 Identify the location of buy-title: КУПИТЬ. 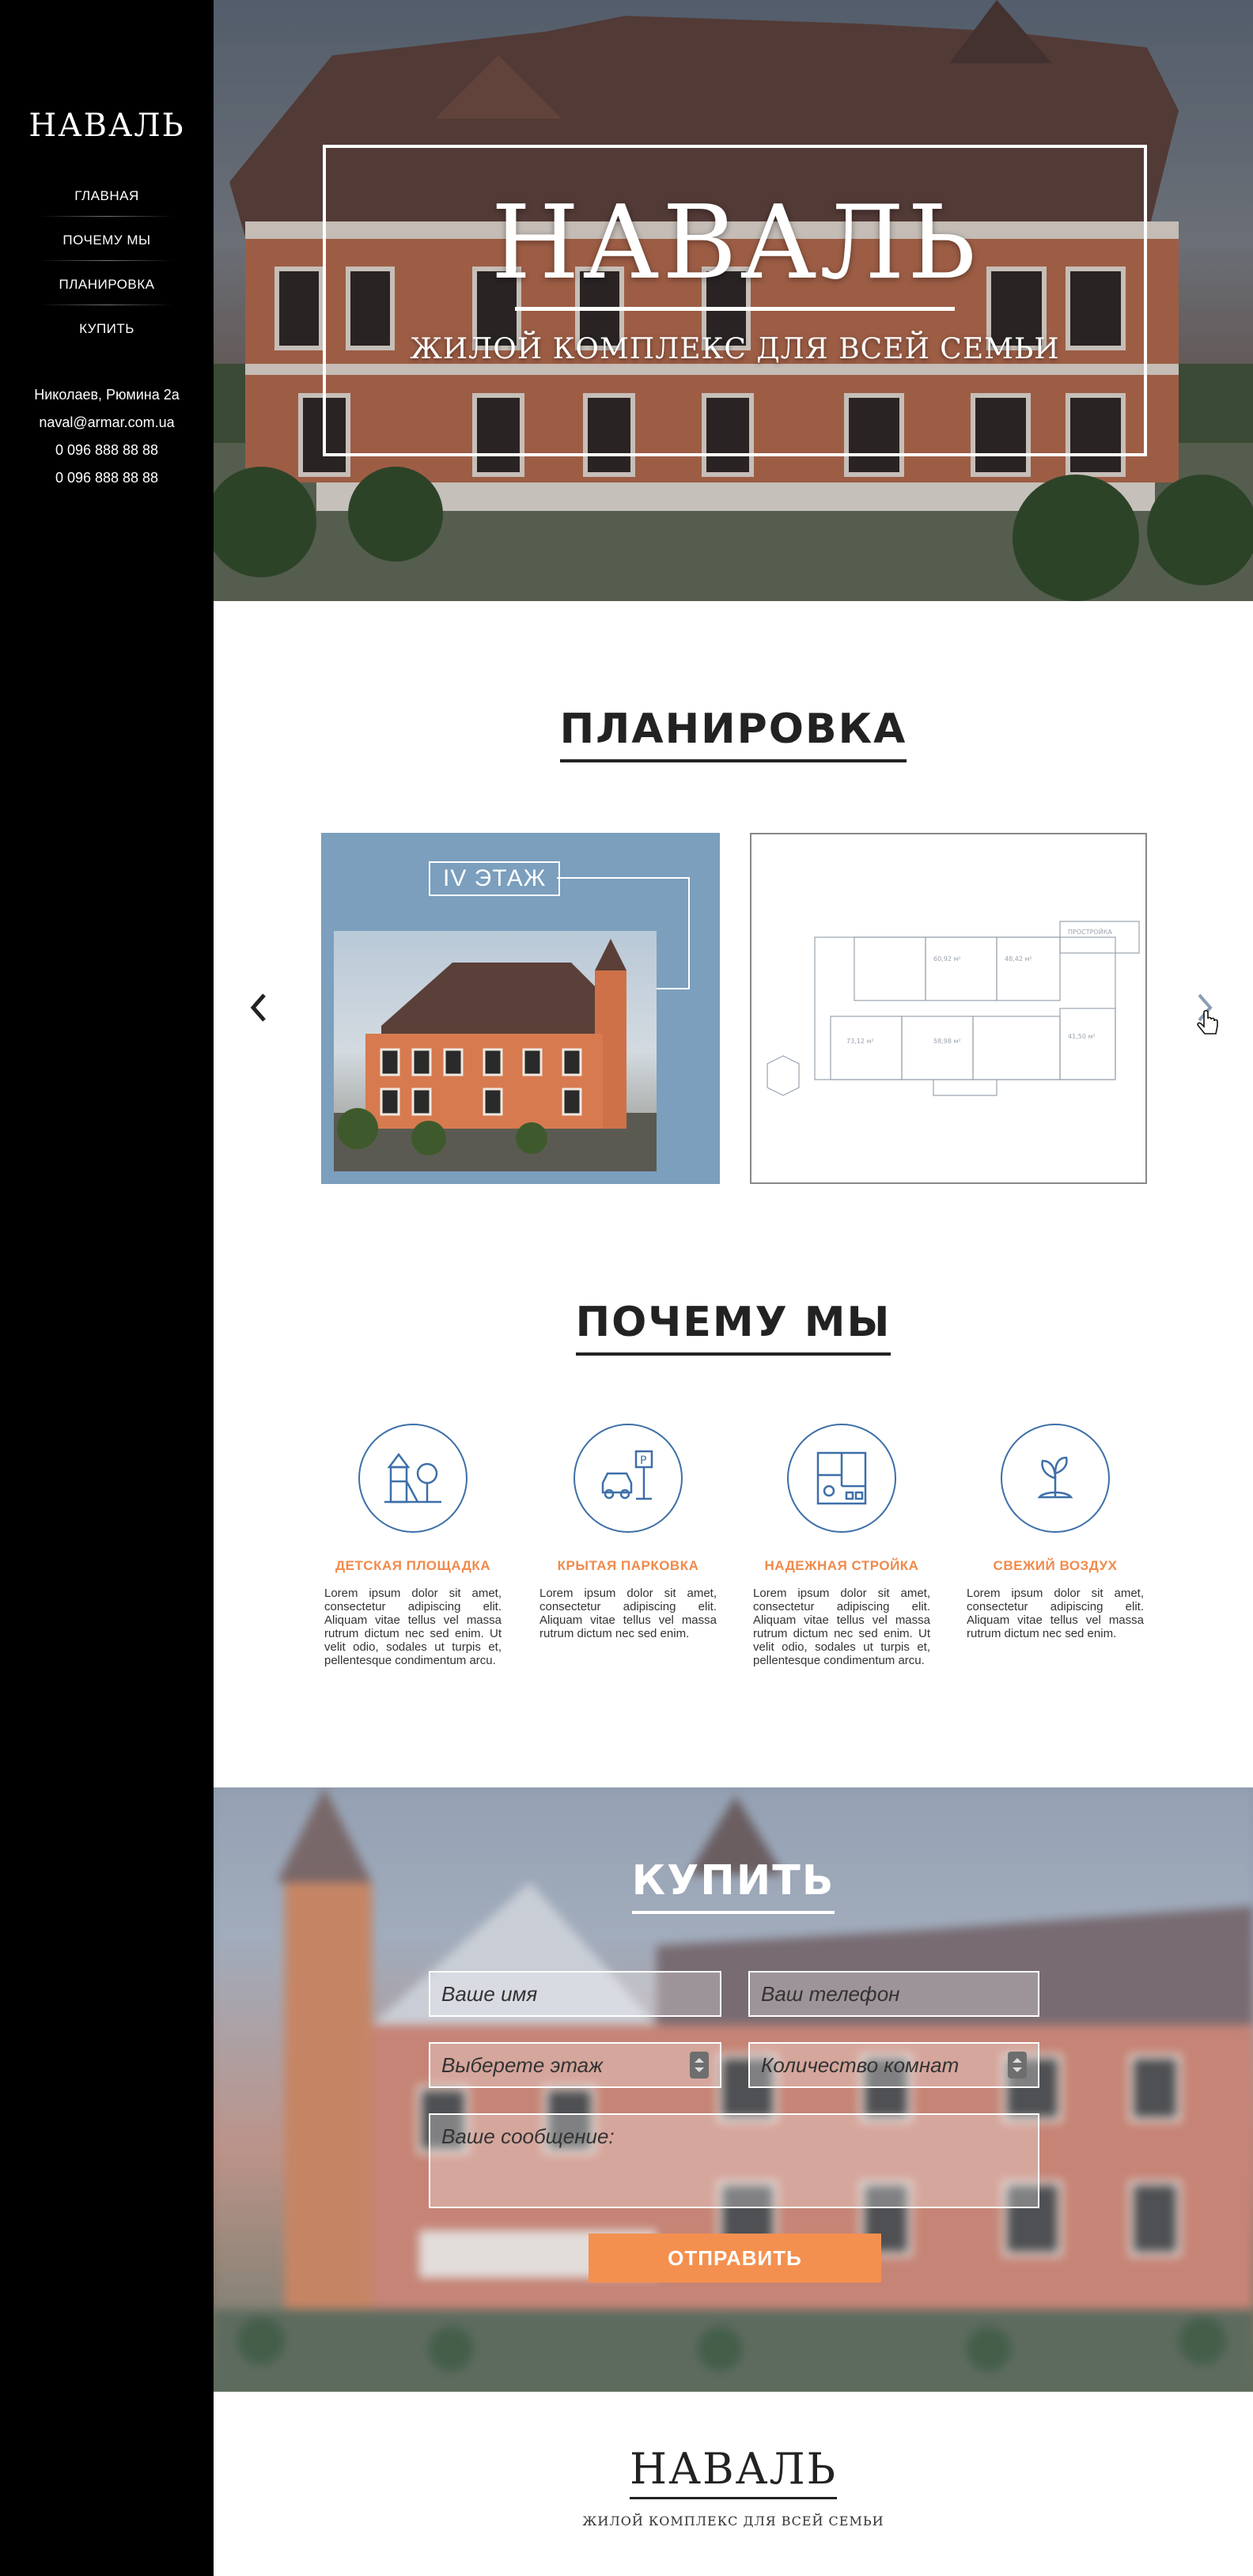
(733, 1885).